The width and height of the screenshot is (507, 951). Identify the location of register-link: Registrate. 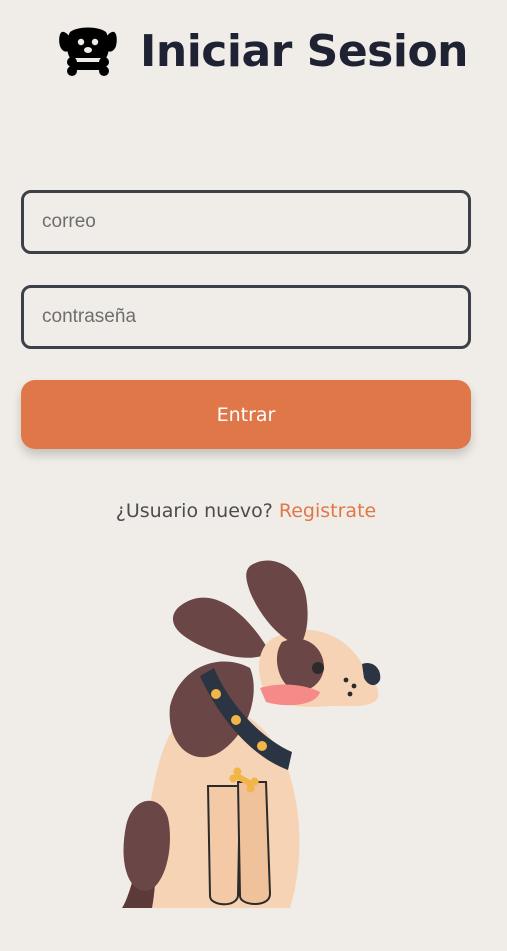
(327, 511).